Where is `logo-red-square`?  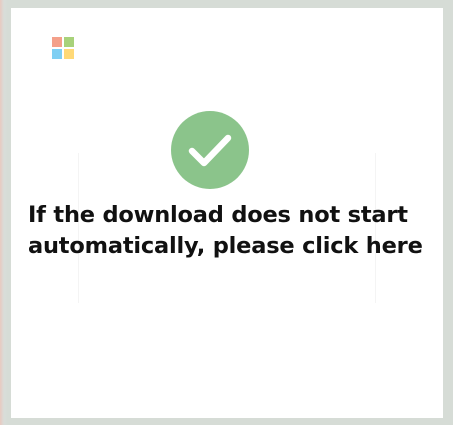 logo-red-square is located at coordinates (57, 42).